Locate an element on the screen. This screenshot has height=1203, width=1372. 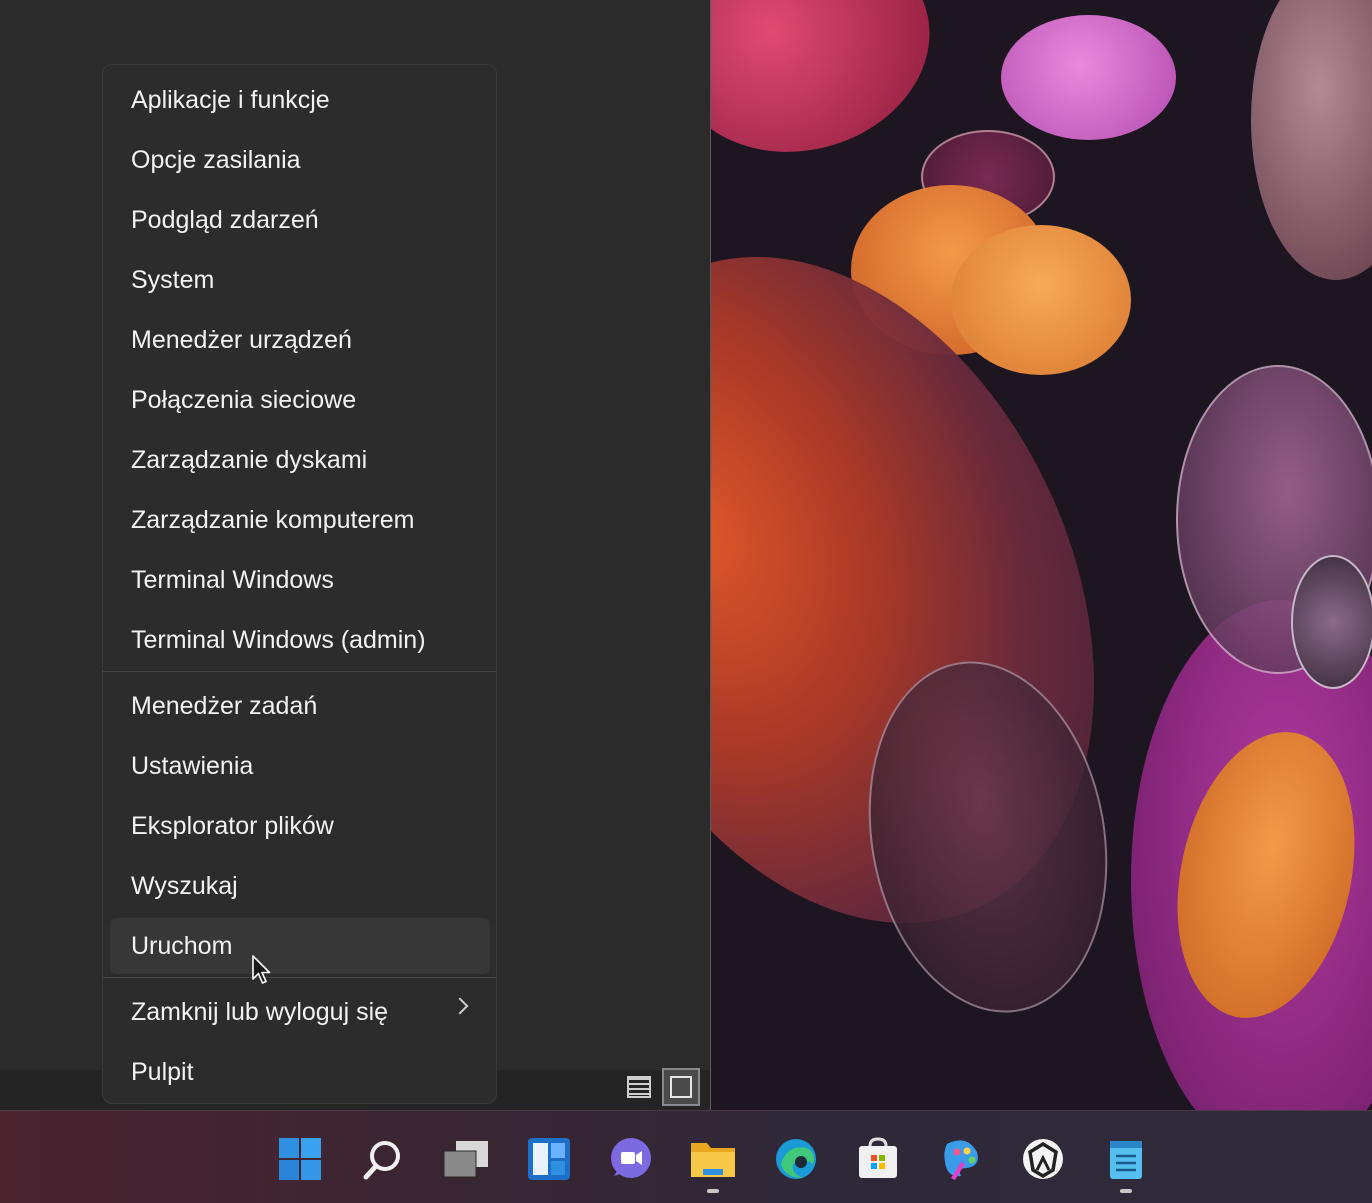
tiles-view-button is located at coordinates (681, 1087).